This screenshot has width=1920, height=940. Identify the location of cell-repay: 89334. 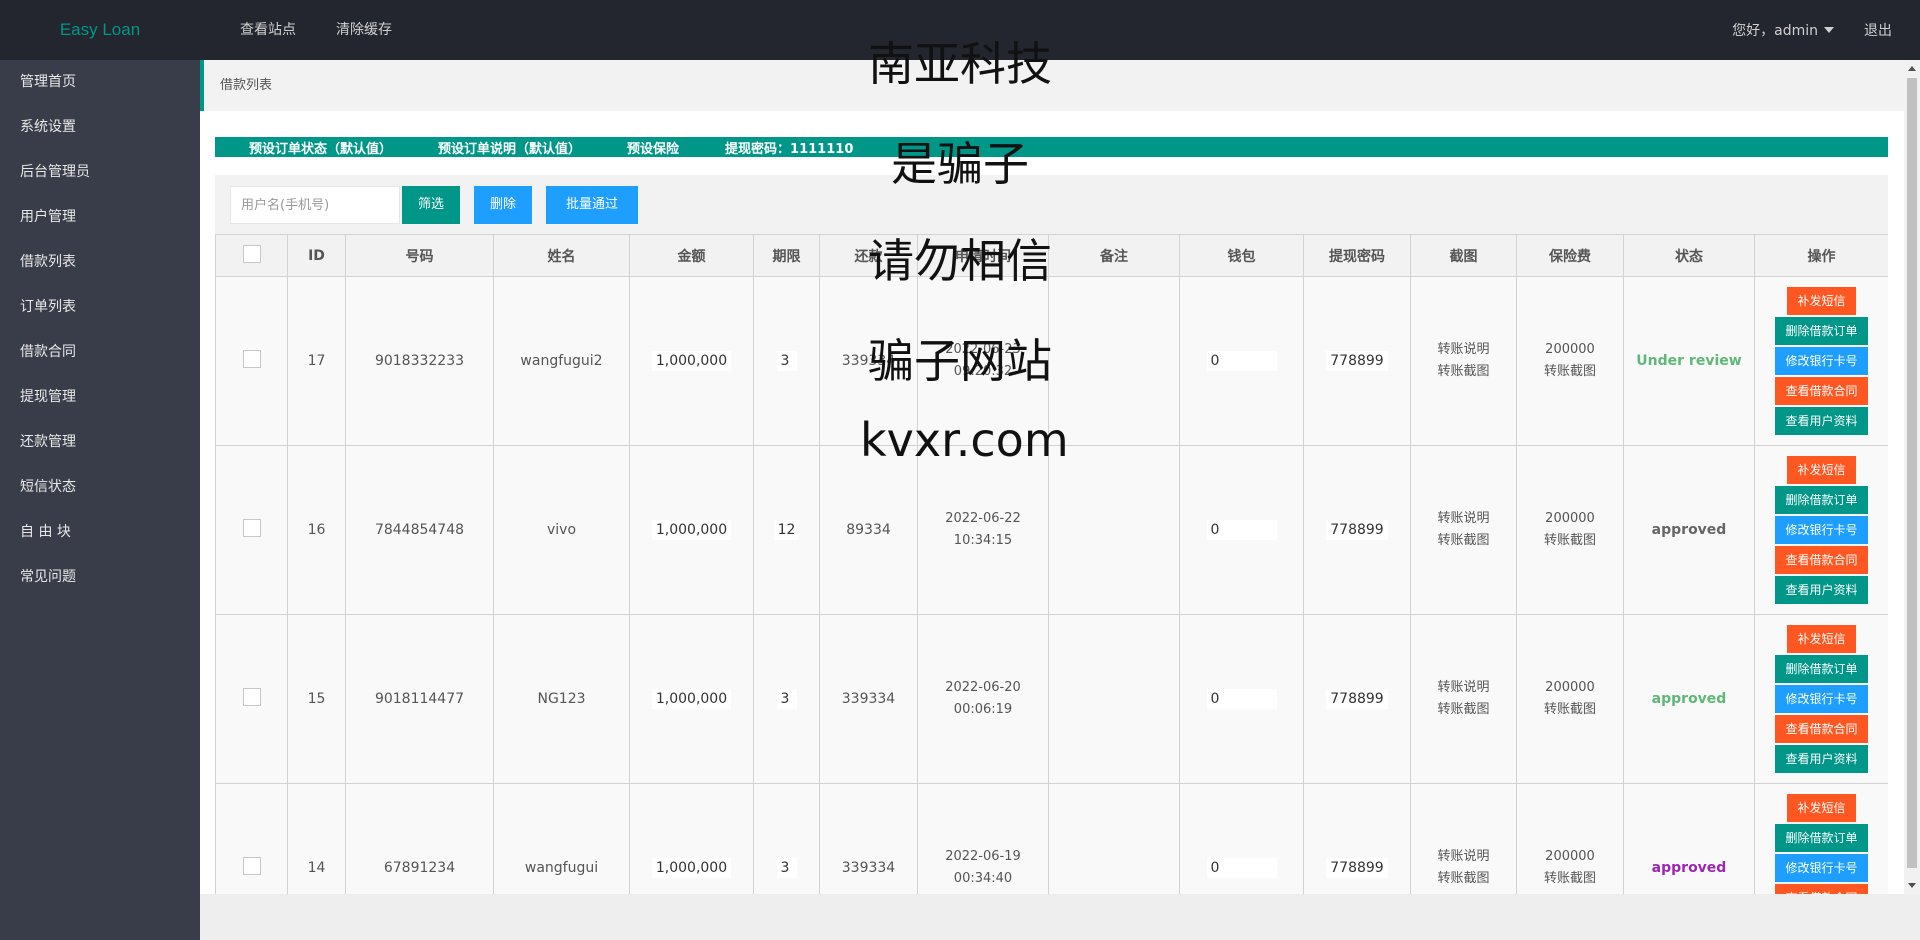
(868, 530).